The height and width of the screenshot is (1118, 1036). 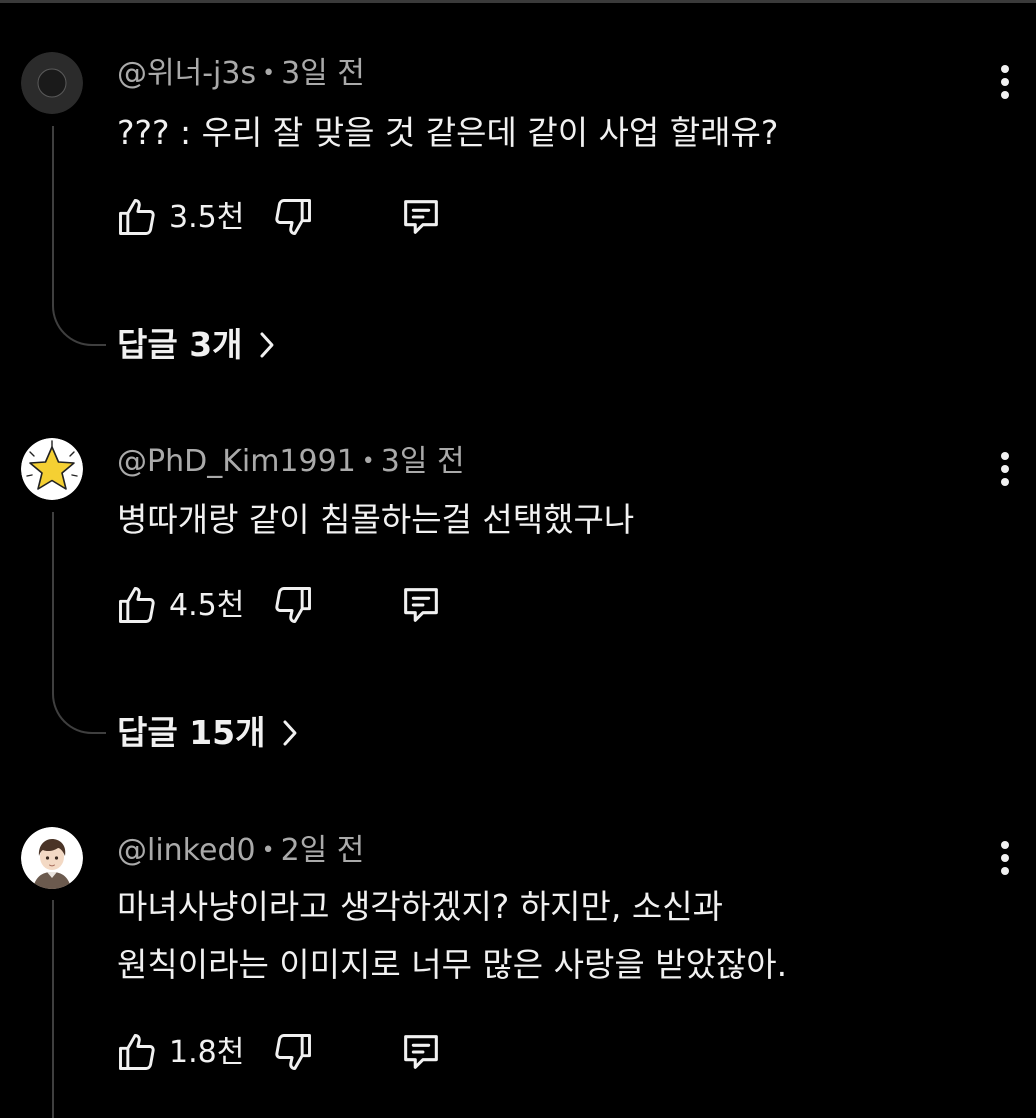 I want to click on comment-text-line: 병따개랑 같이 침몰하는걸 선택했구나, so click(x=376, y=519).